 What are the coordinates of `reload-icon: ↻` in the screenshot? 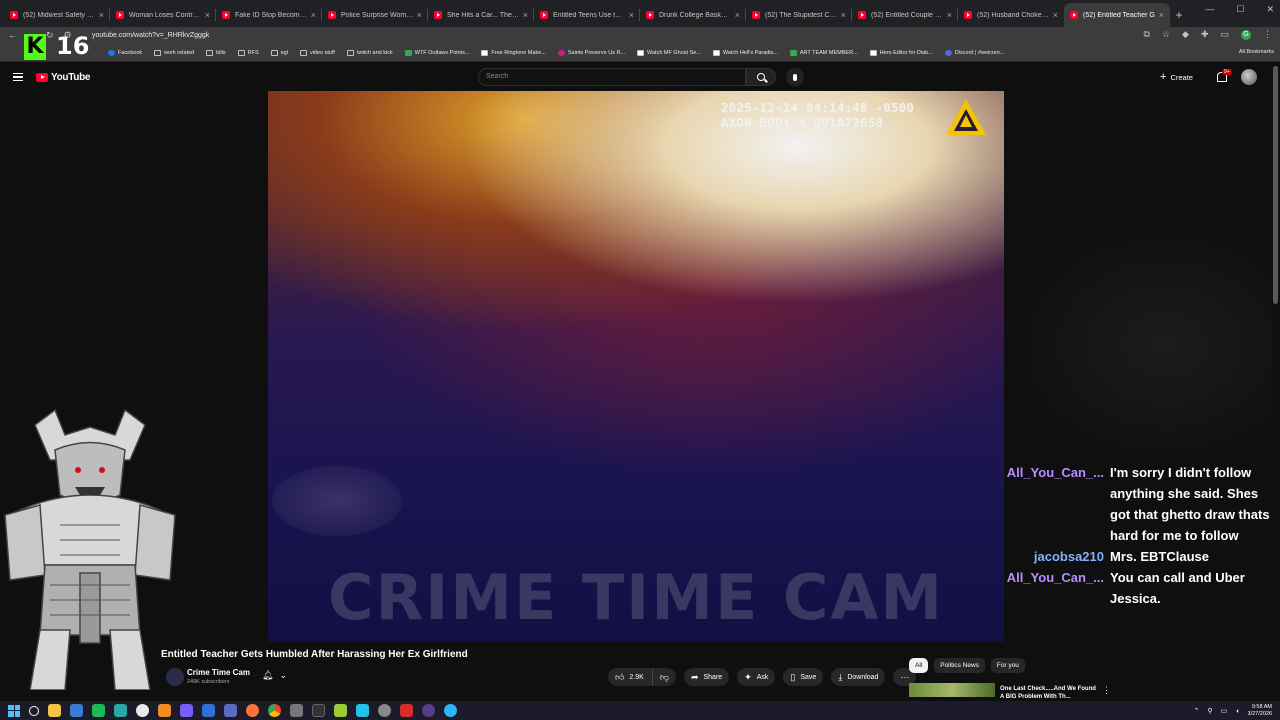 It's located at (50, 35).